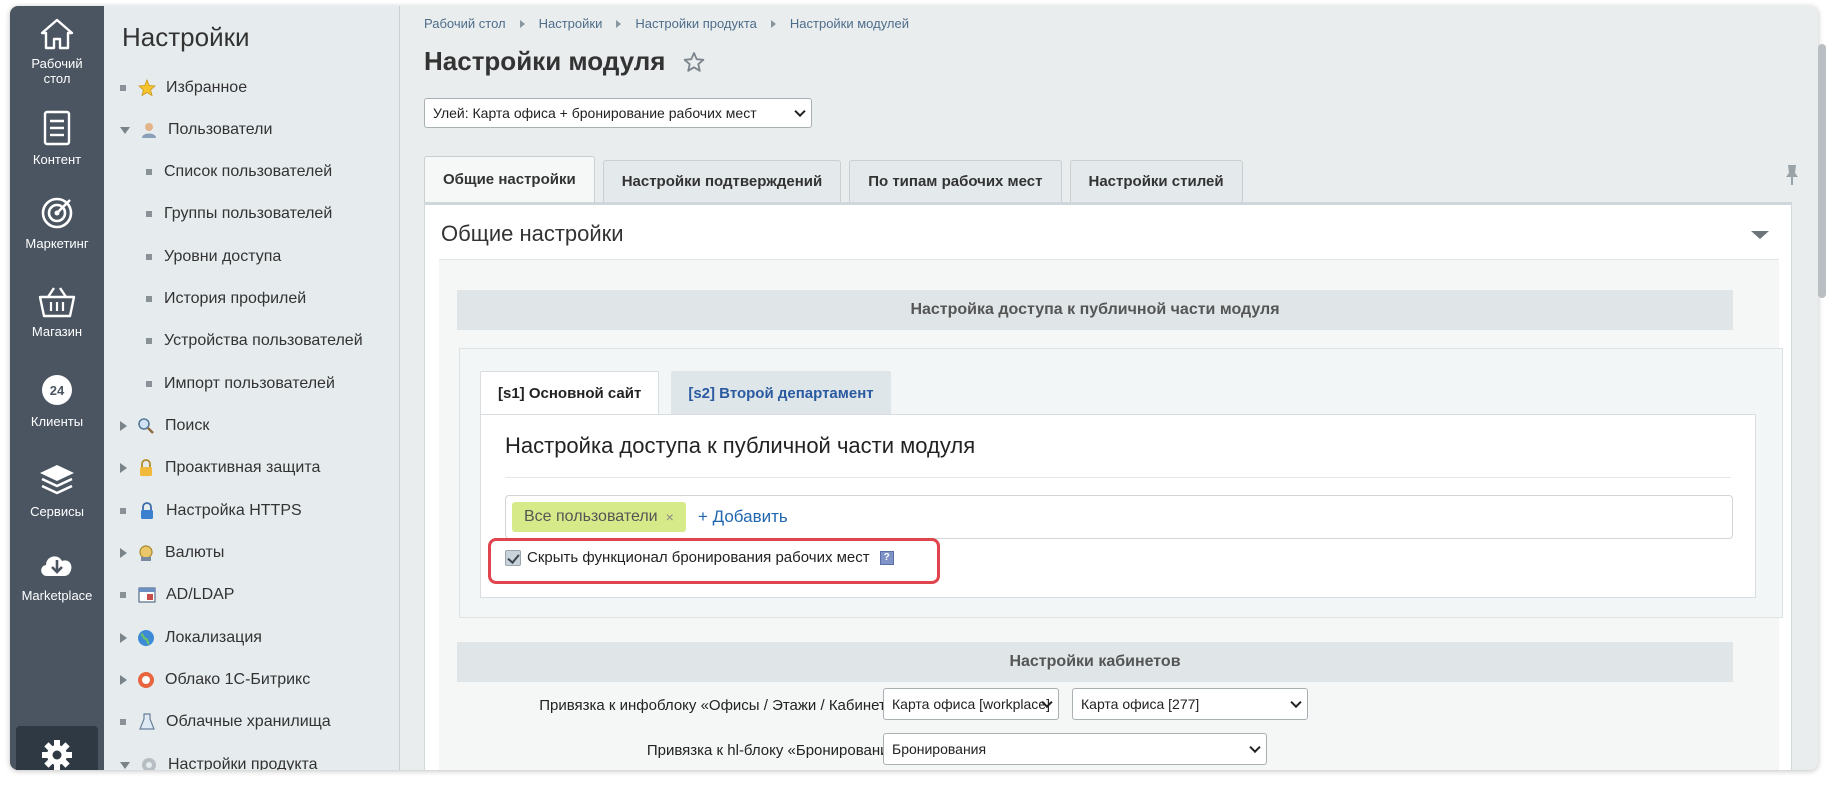  Describe the element at coordinates (1822, 171) in the screenshot. I see `scrollbar` at that location.